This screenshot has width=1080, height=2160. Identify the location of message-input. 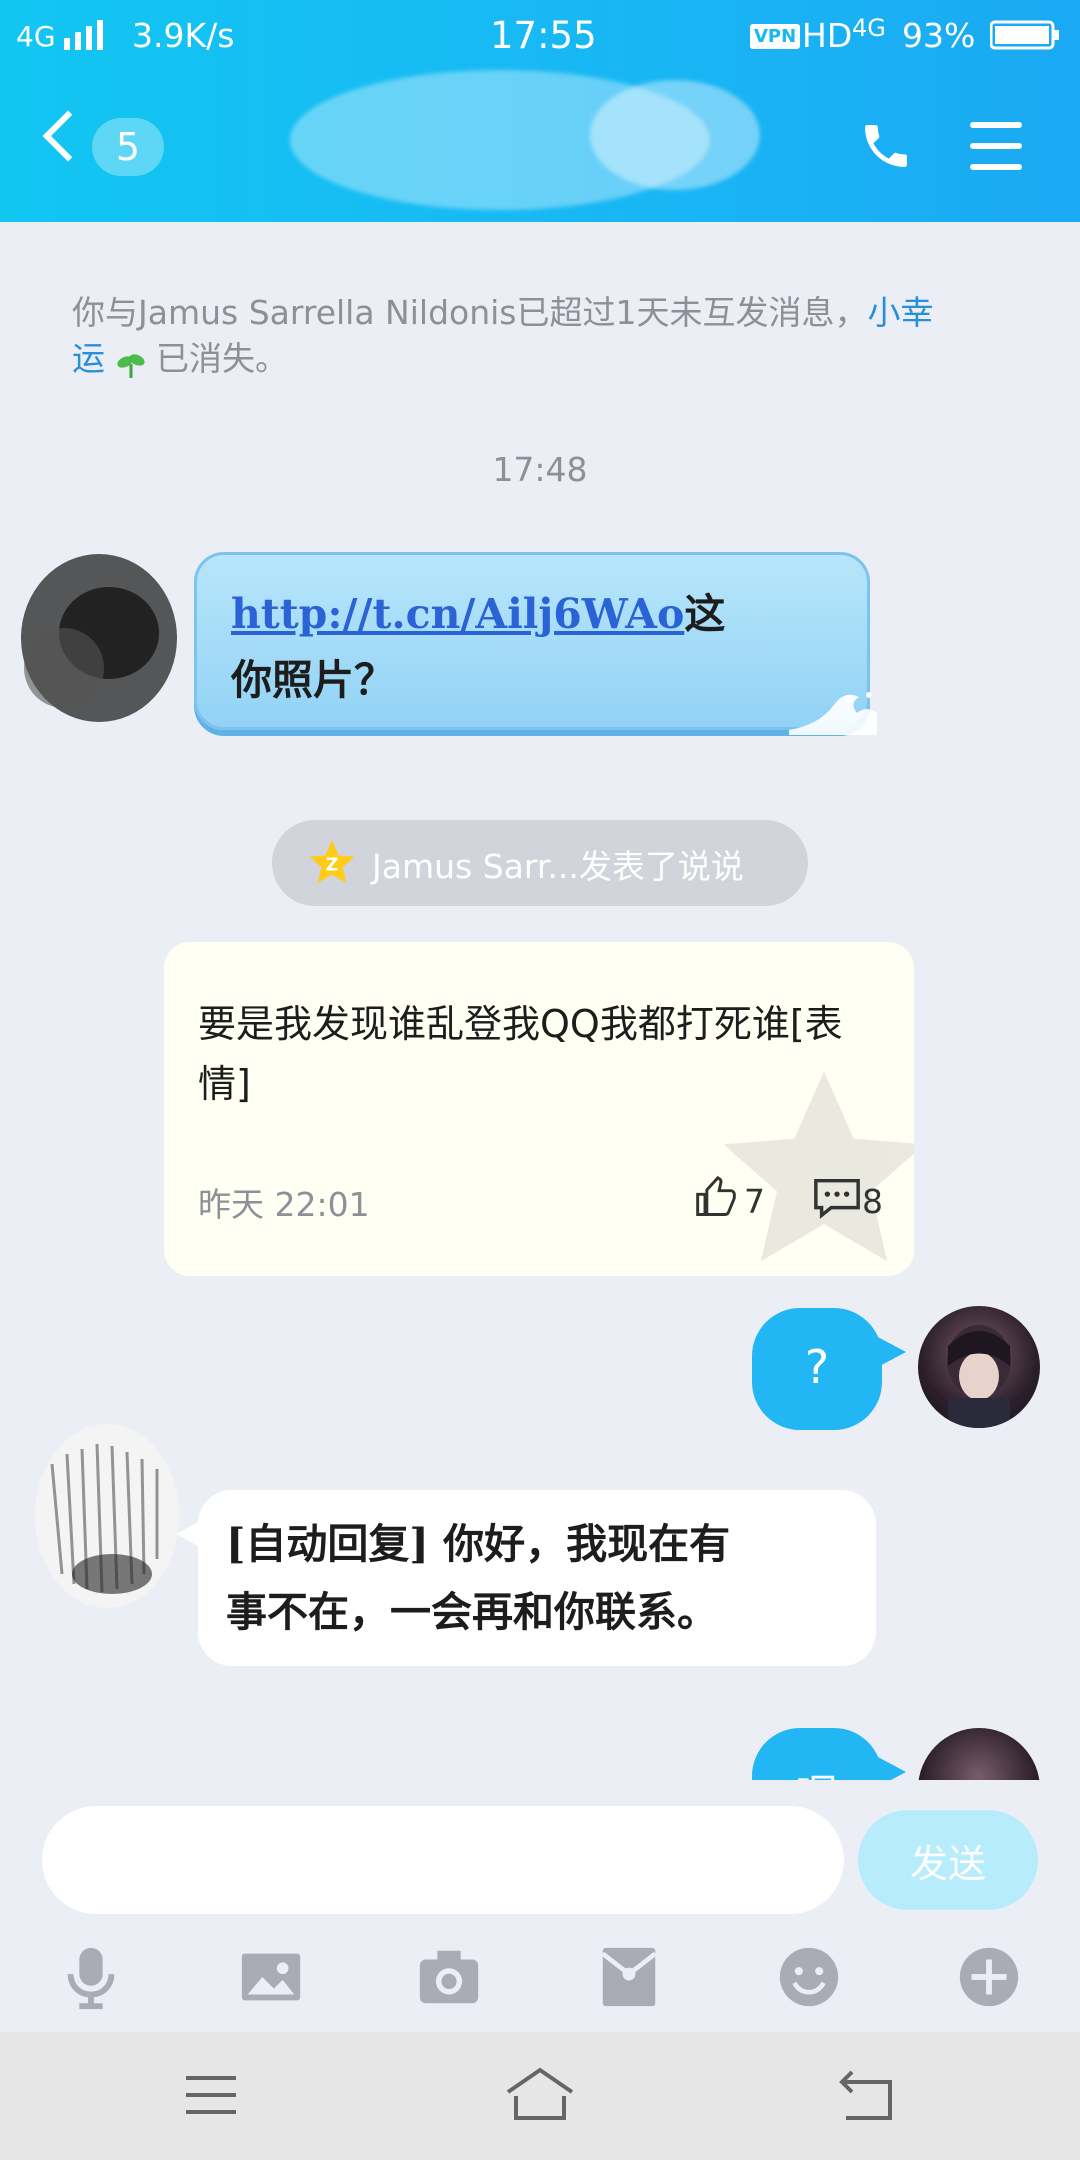
(443, 1860).